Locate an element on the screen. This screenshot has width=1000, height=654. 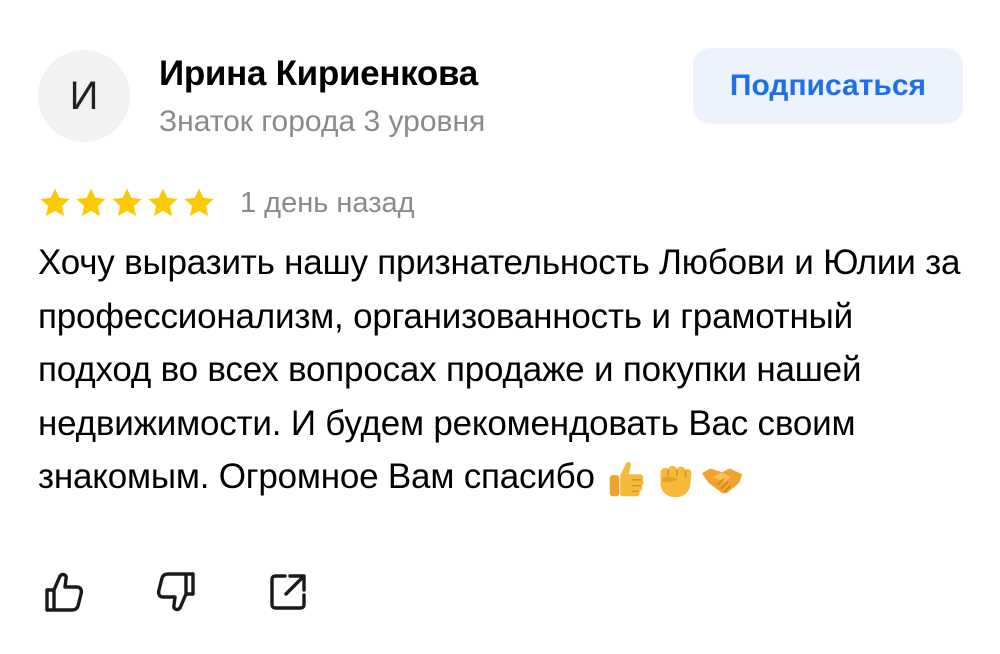
subscribe-button: Подписаться is located at coordinates (828, 86).